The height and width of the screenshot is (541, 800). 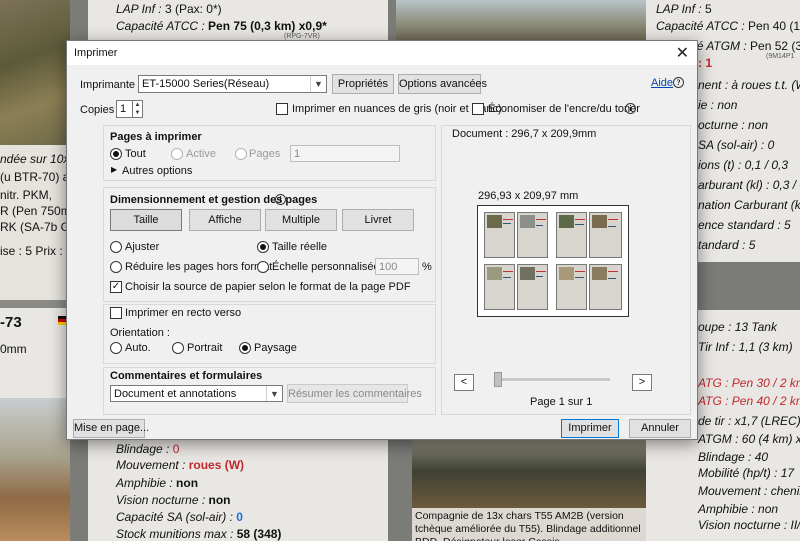 What do you see at coordinates (116, 247) in the screenshot?
I see `fit-radio` at bounding box center [116, 247].